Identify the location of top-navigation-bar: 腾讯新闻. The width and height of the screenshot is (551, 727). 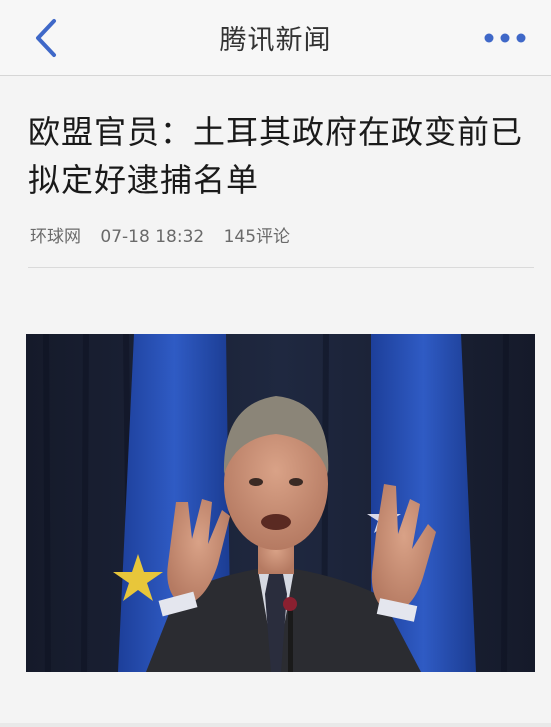
(275, 38).